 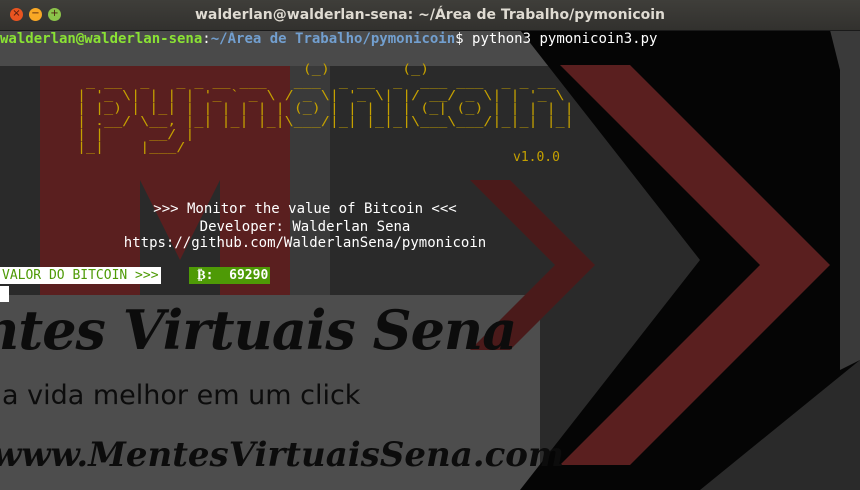 I want to click on btc-price-badge: ₿: 69290, so click(x=230, y=275).